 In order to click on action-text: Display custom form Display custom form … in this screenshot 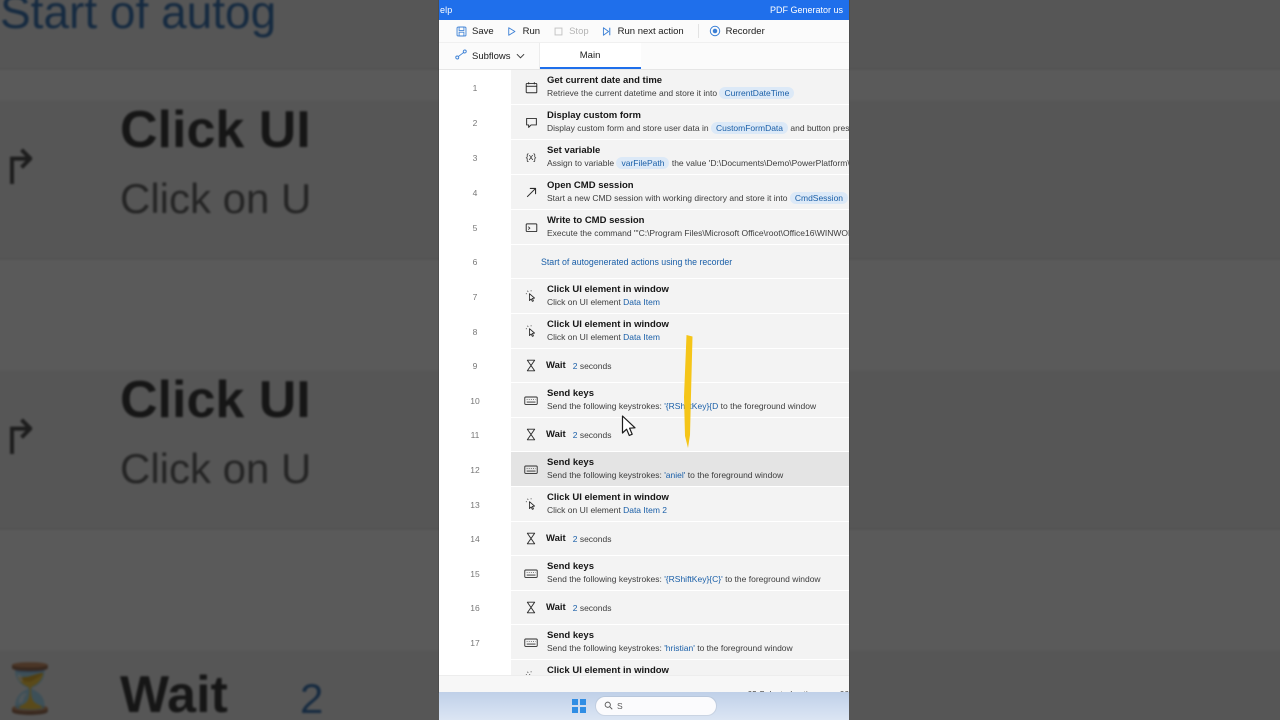, I will do `click(698, 122)`.